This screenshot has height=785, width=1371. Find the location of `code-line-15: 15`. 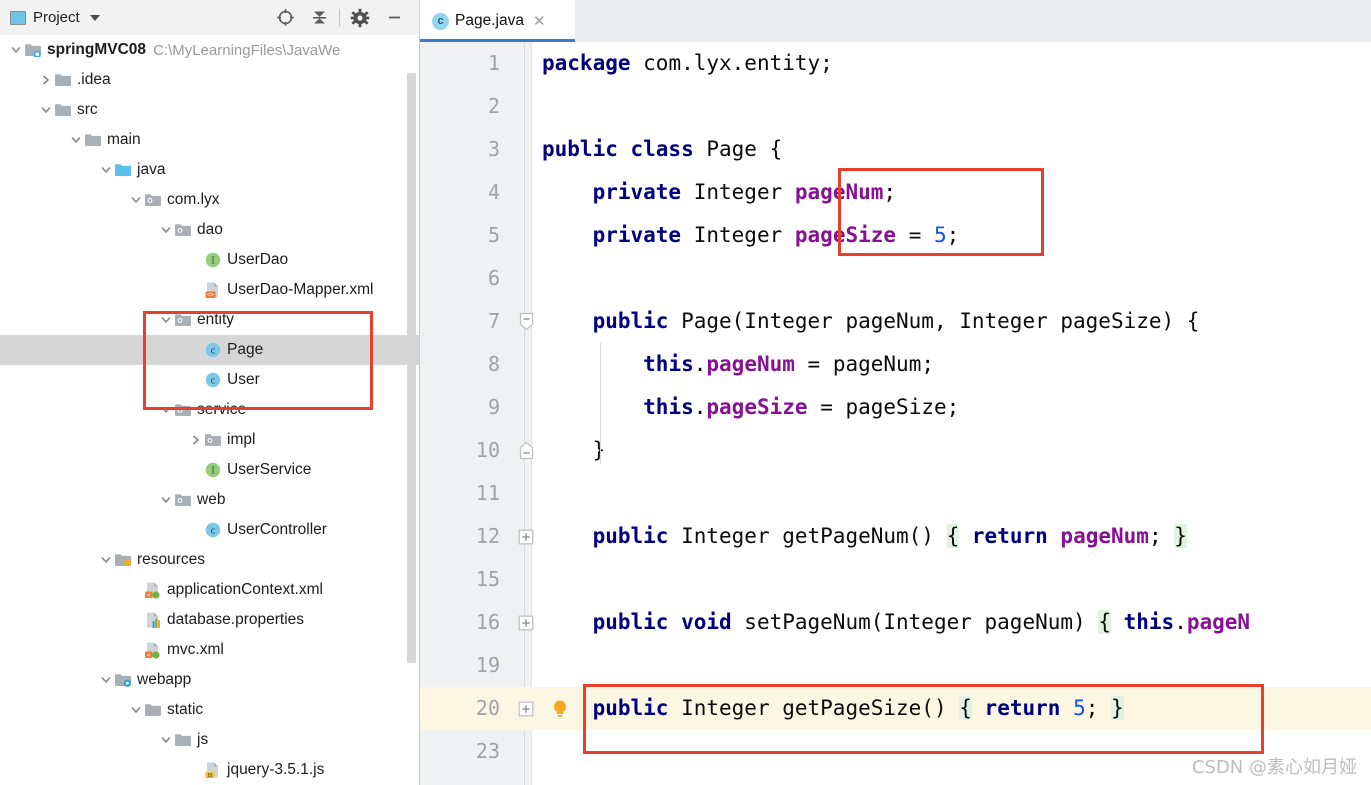

code-line-15: 15 is located at coordinates (895, 579).